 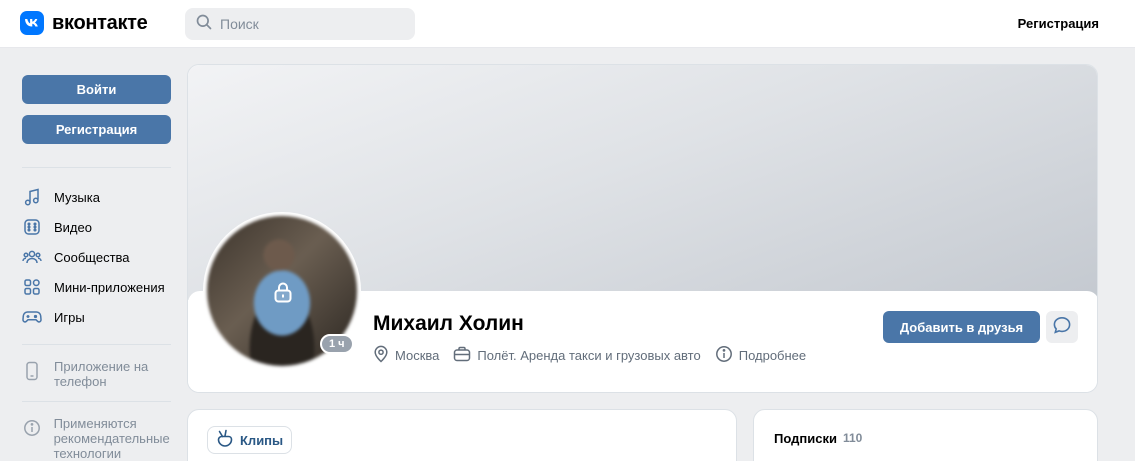 I want to click on sidebar-item-label: Игры, so click(x=69, y=317).